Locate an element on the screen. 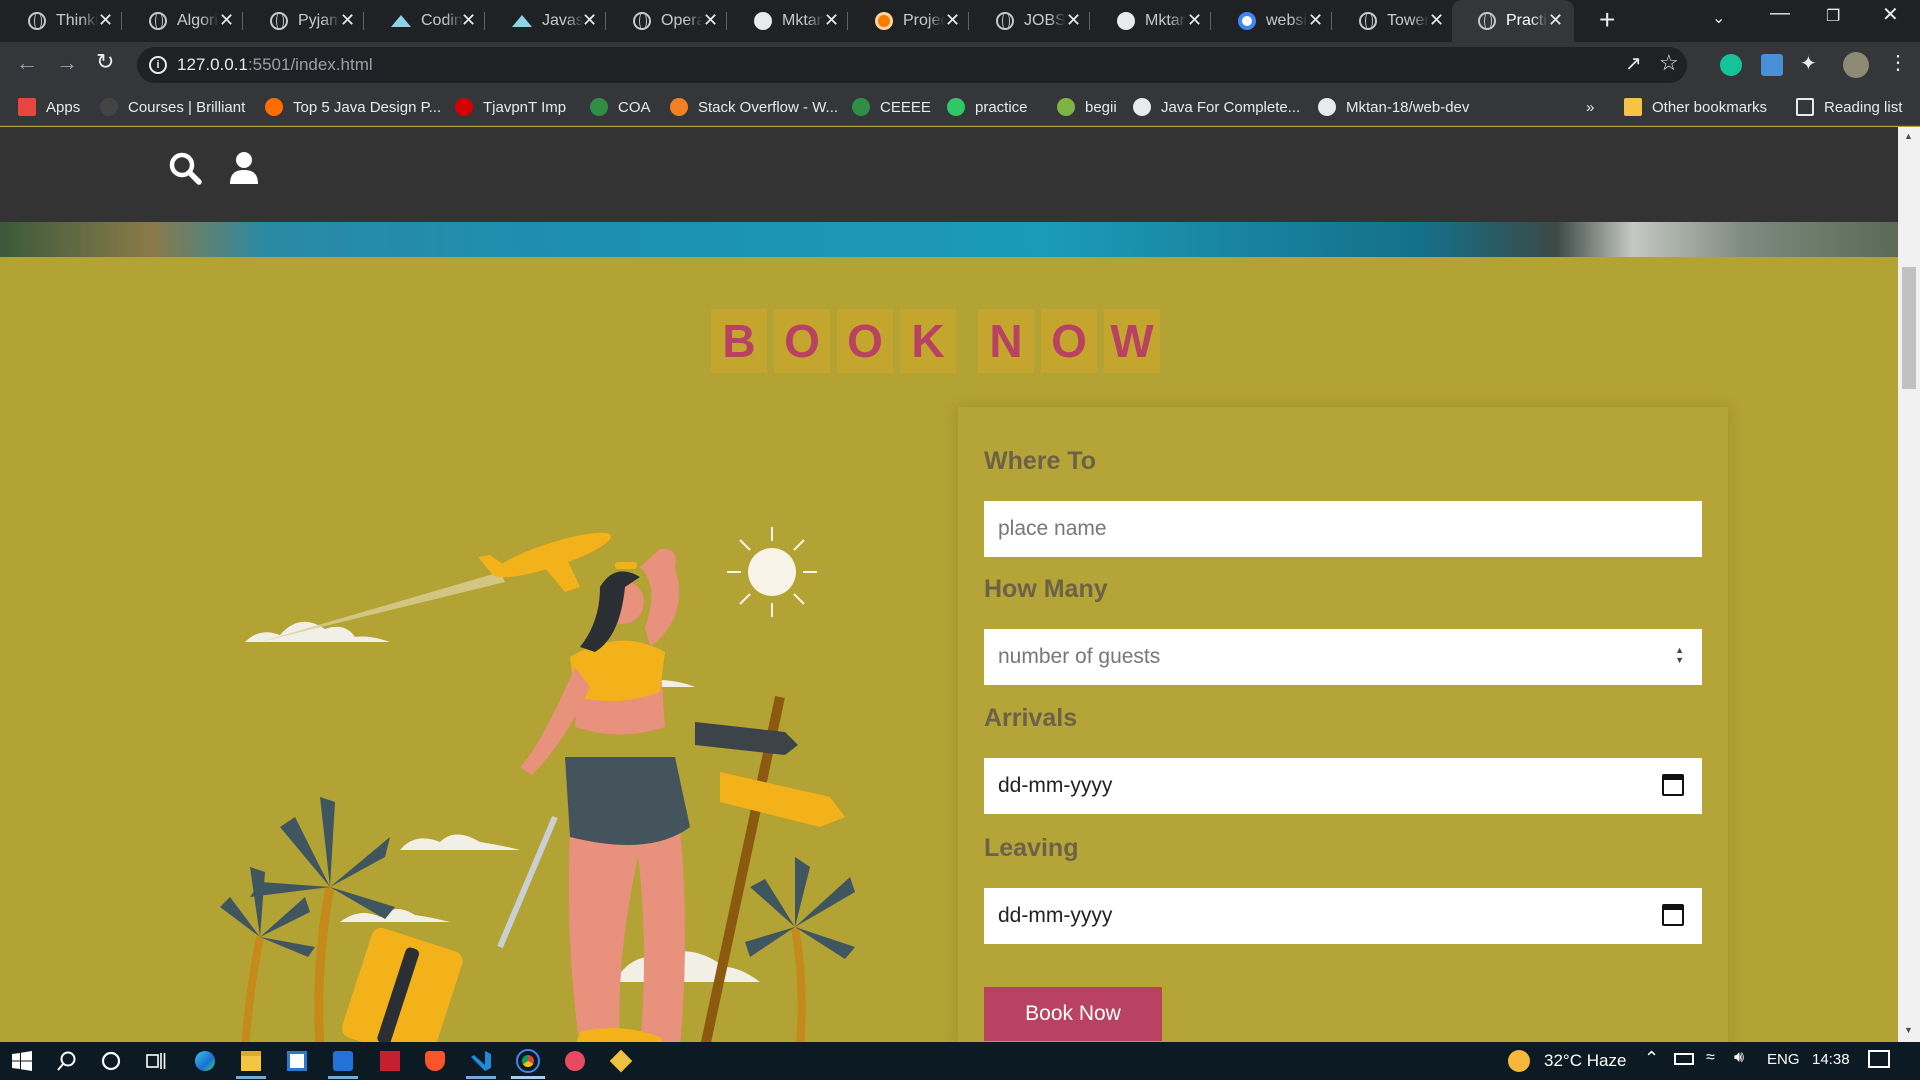  browser-tab: Tower ✕ is located at coordinates (1392, 21).